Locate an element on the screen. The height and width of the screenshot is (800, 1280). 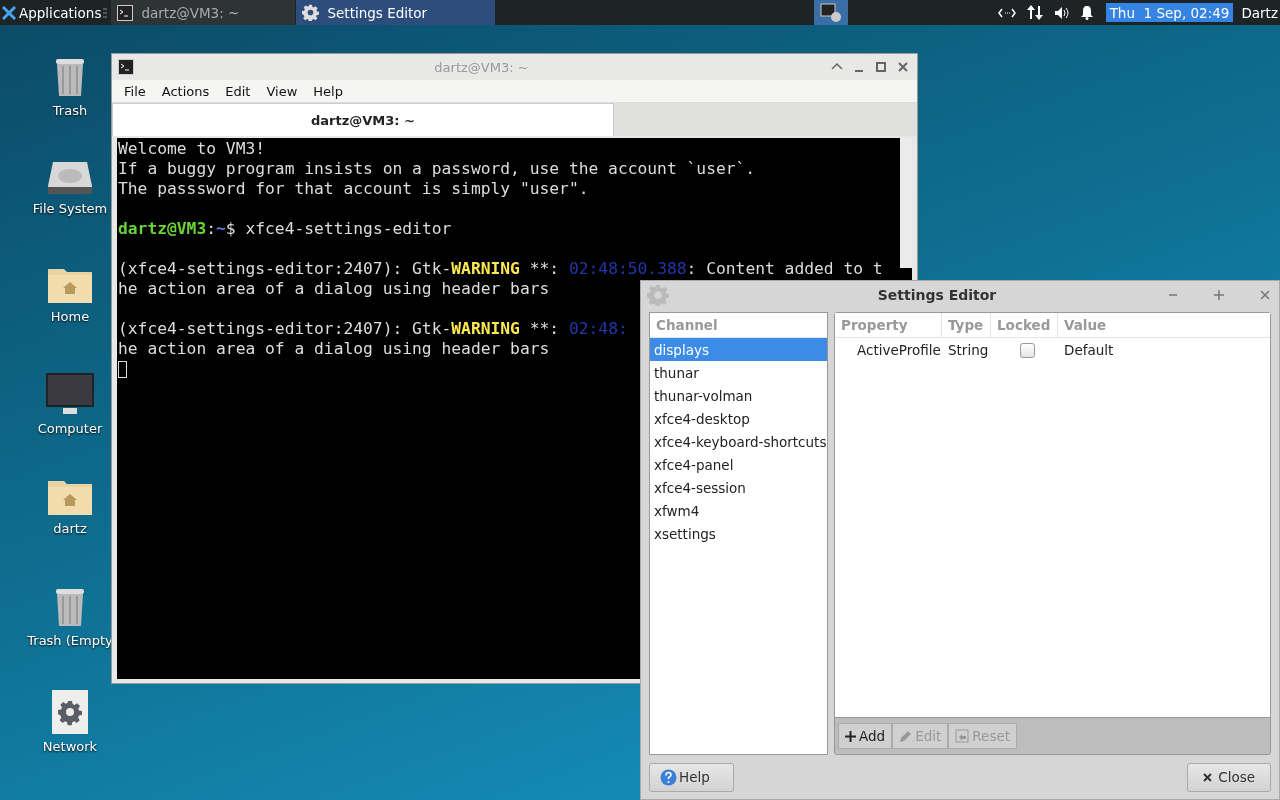
user-name: Dartz is located at coordinates (1259, 12).